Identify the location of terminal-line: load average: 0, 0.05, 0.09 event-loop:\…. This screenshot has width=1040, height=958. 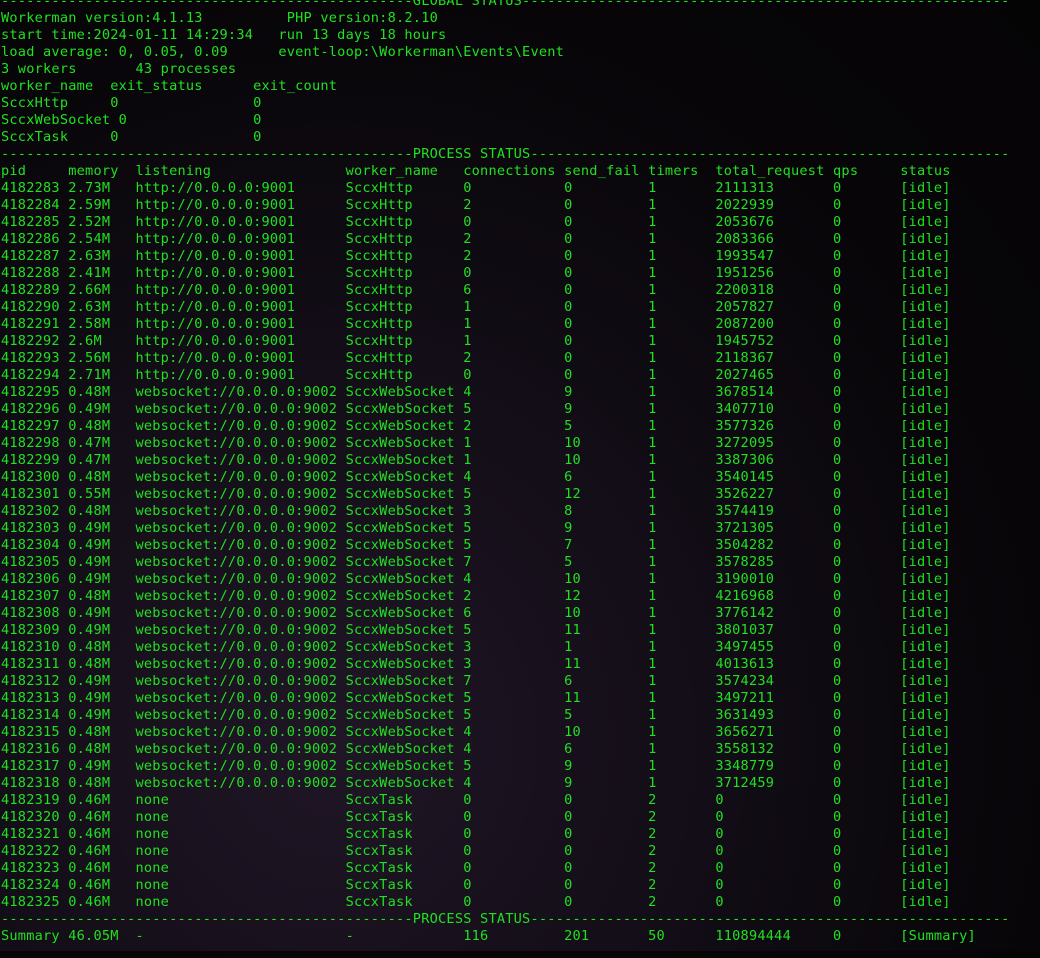
(283, 52).